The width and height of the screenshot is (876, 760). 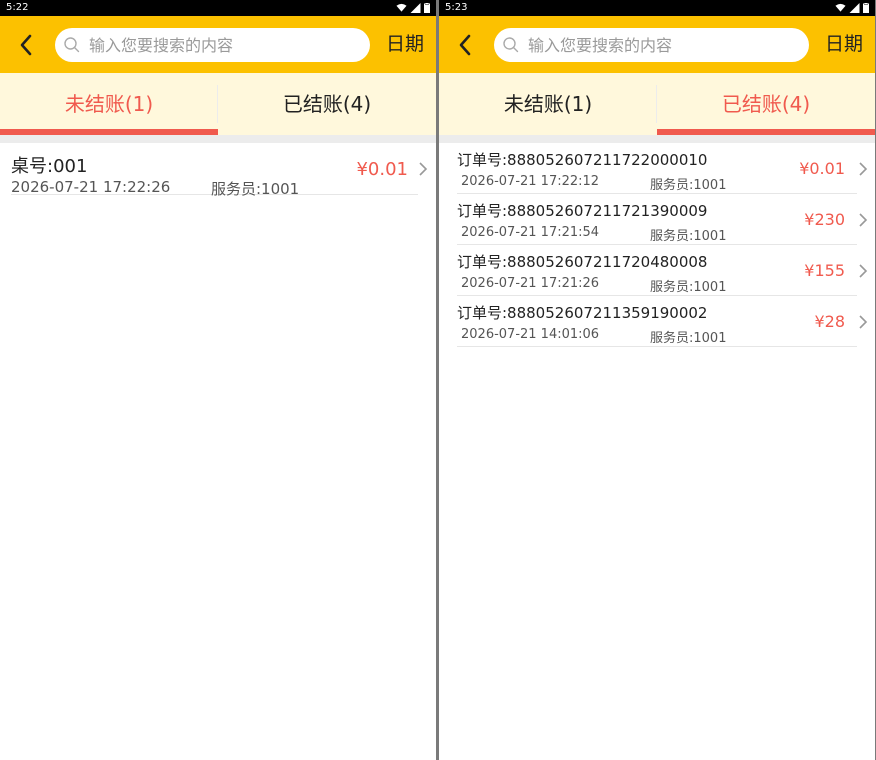 I want to click on order-number: 订单号:888052607211722000010, so click(x=582, y=160).